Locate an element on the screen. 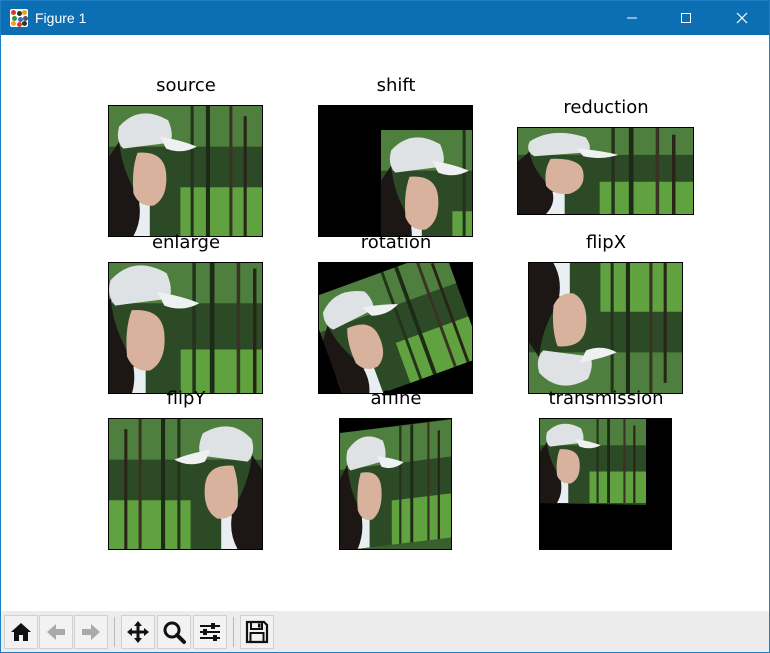  subplot-source: source is located at coordinates (186, 157).